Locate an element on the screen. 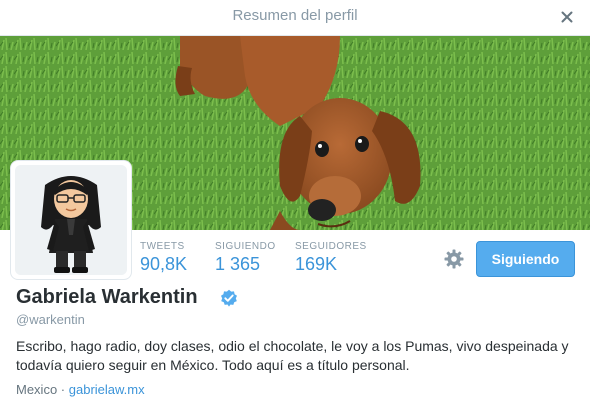 This screenshot has width=590, height=411. avatar-image is located at coordinates (71, 220).